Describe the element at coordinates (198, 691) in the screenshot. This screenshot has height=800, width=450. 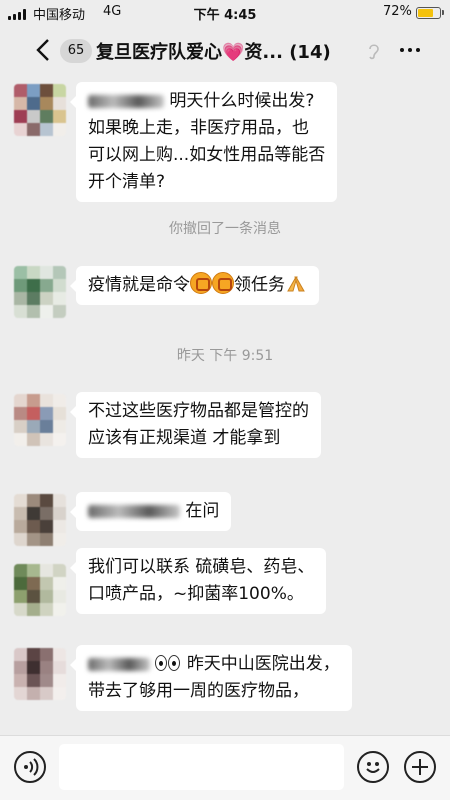
I see `message-line: 带去了够用一周的医疗物品，` at that location.